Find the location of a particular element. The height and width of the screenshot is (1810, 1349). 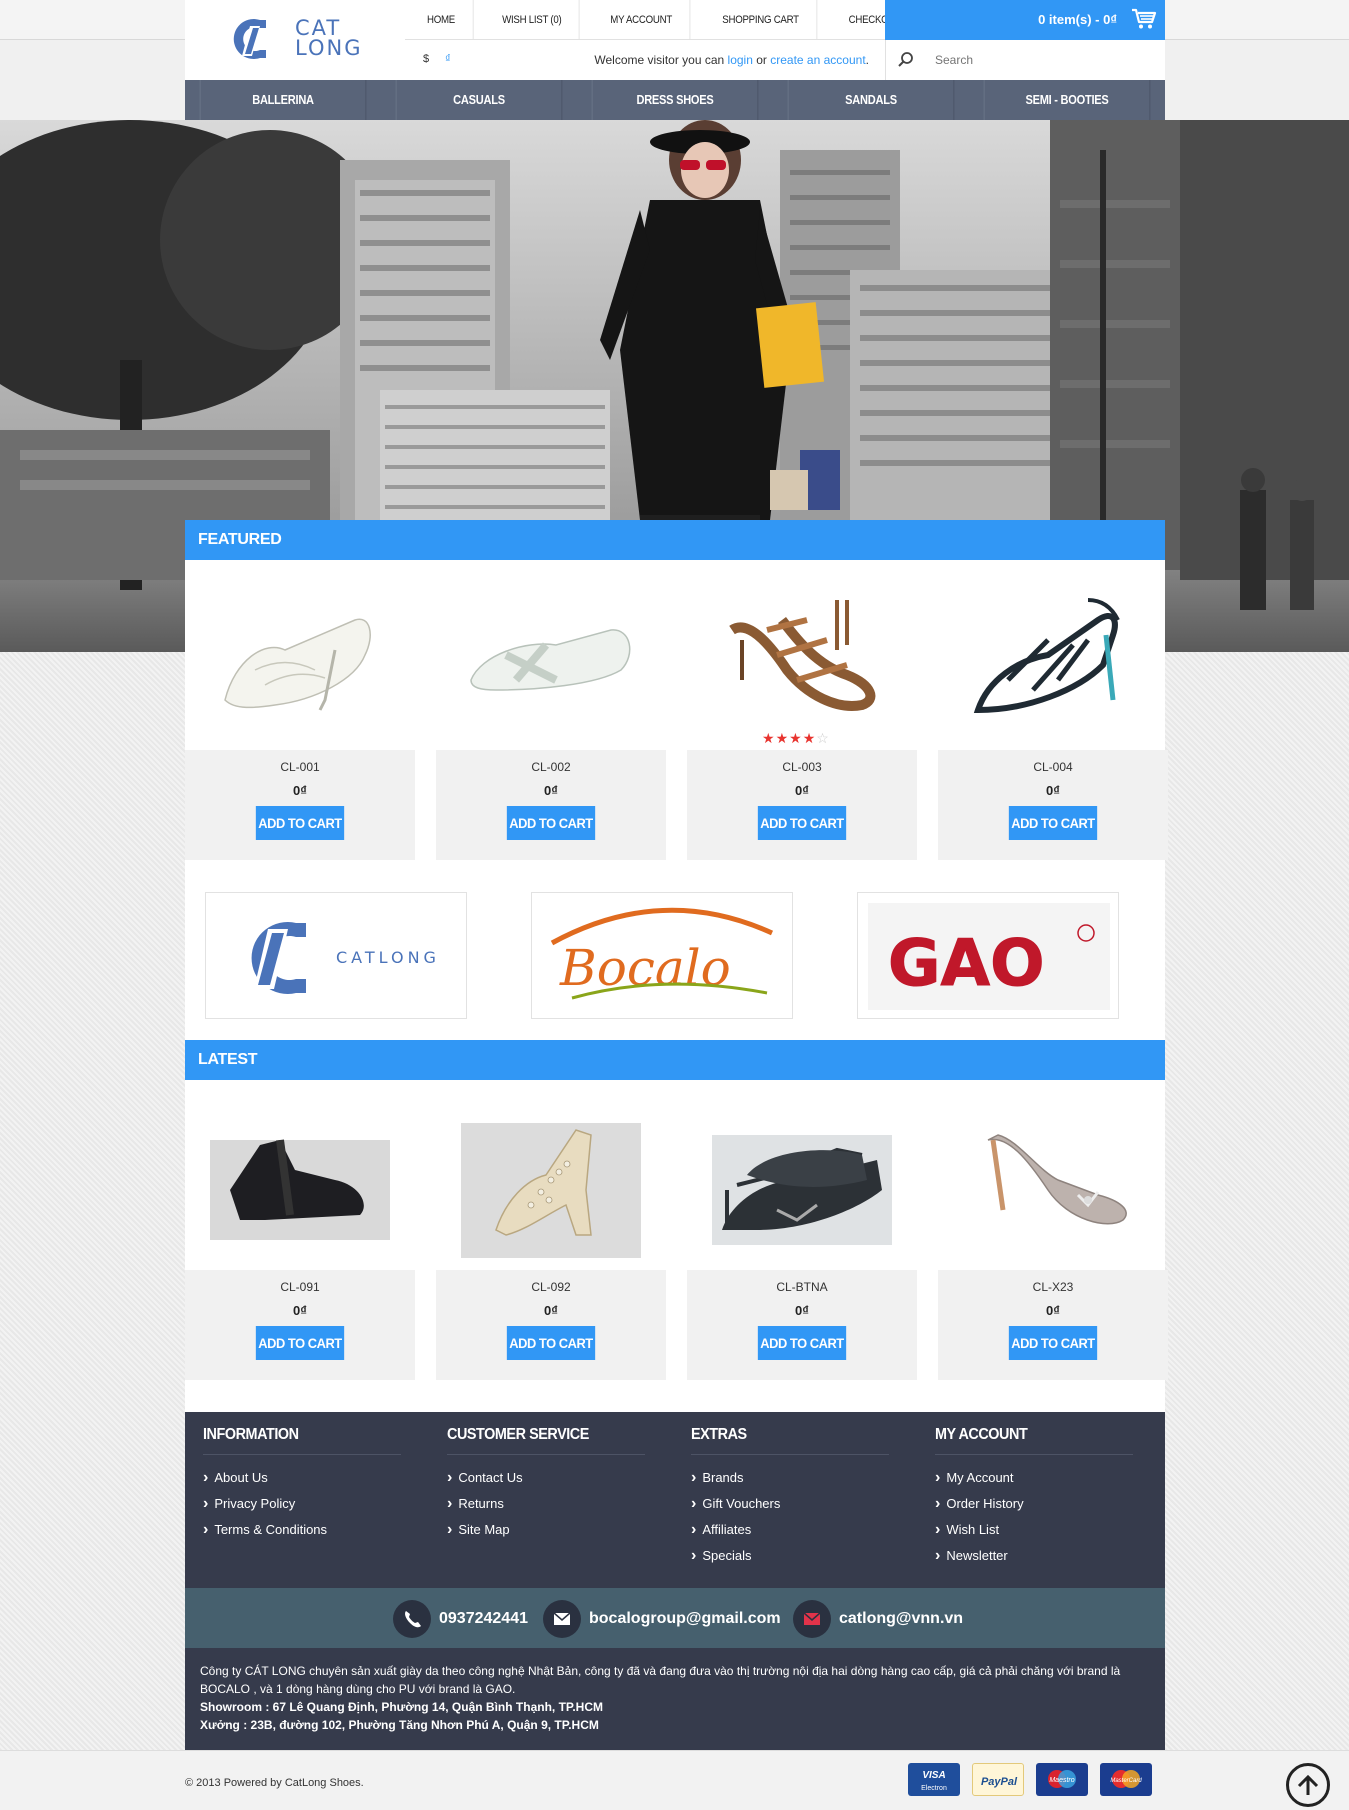

footer-link-contact-us: Contact Us is located at coordinates (557, 1478).